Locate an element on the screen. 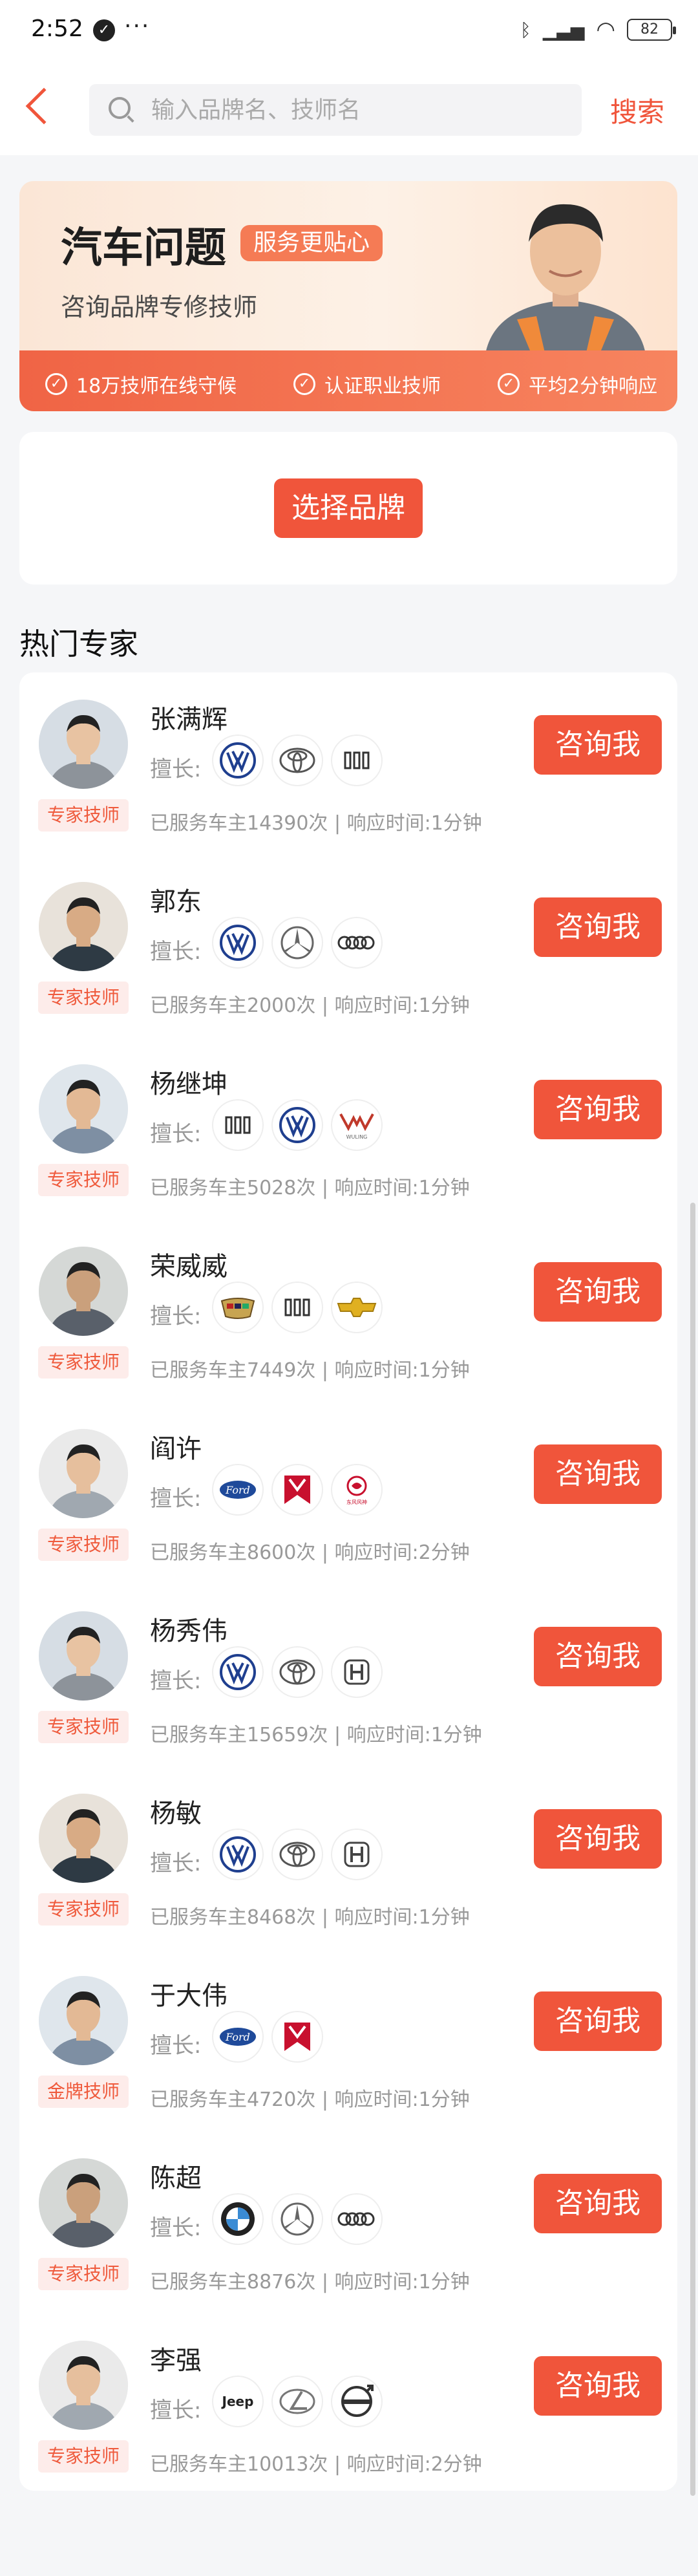 The image size is (698, 2576). expert-row: 专家技师 杨秀伟 擅长: 已服务车主15659次 | 响应时间:1分钟 咨询我 is located at coordinates (348, 1675).